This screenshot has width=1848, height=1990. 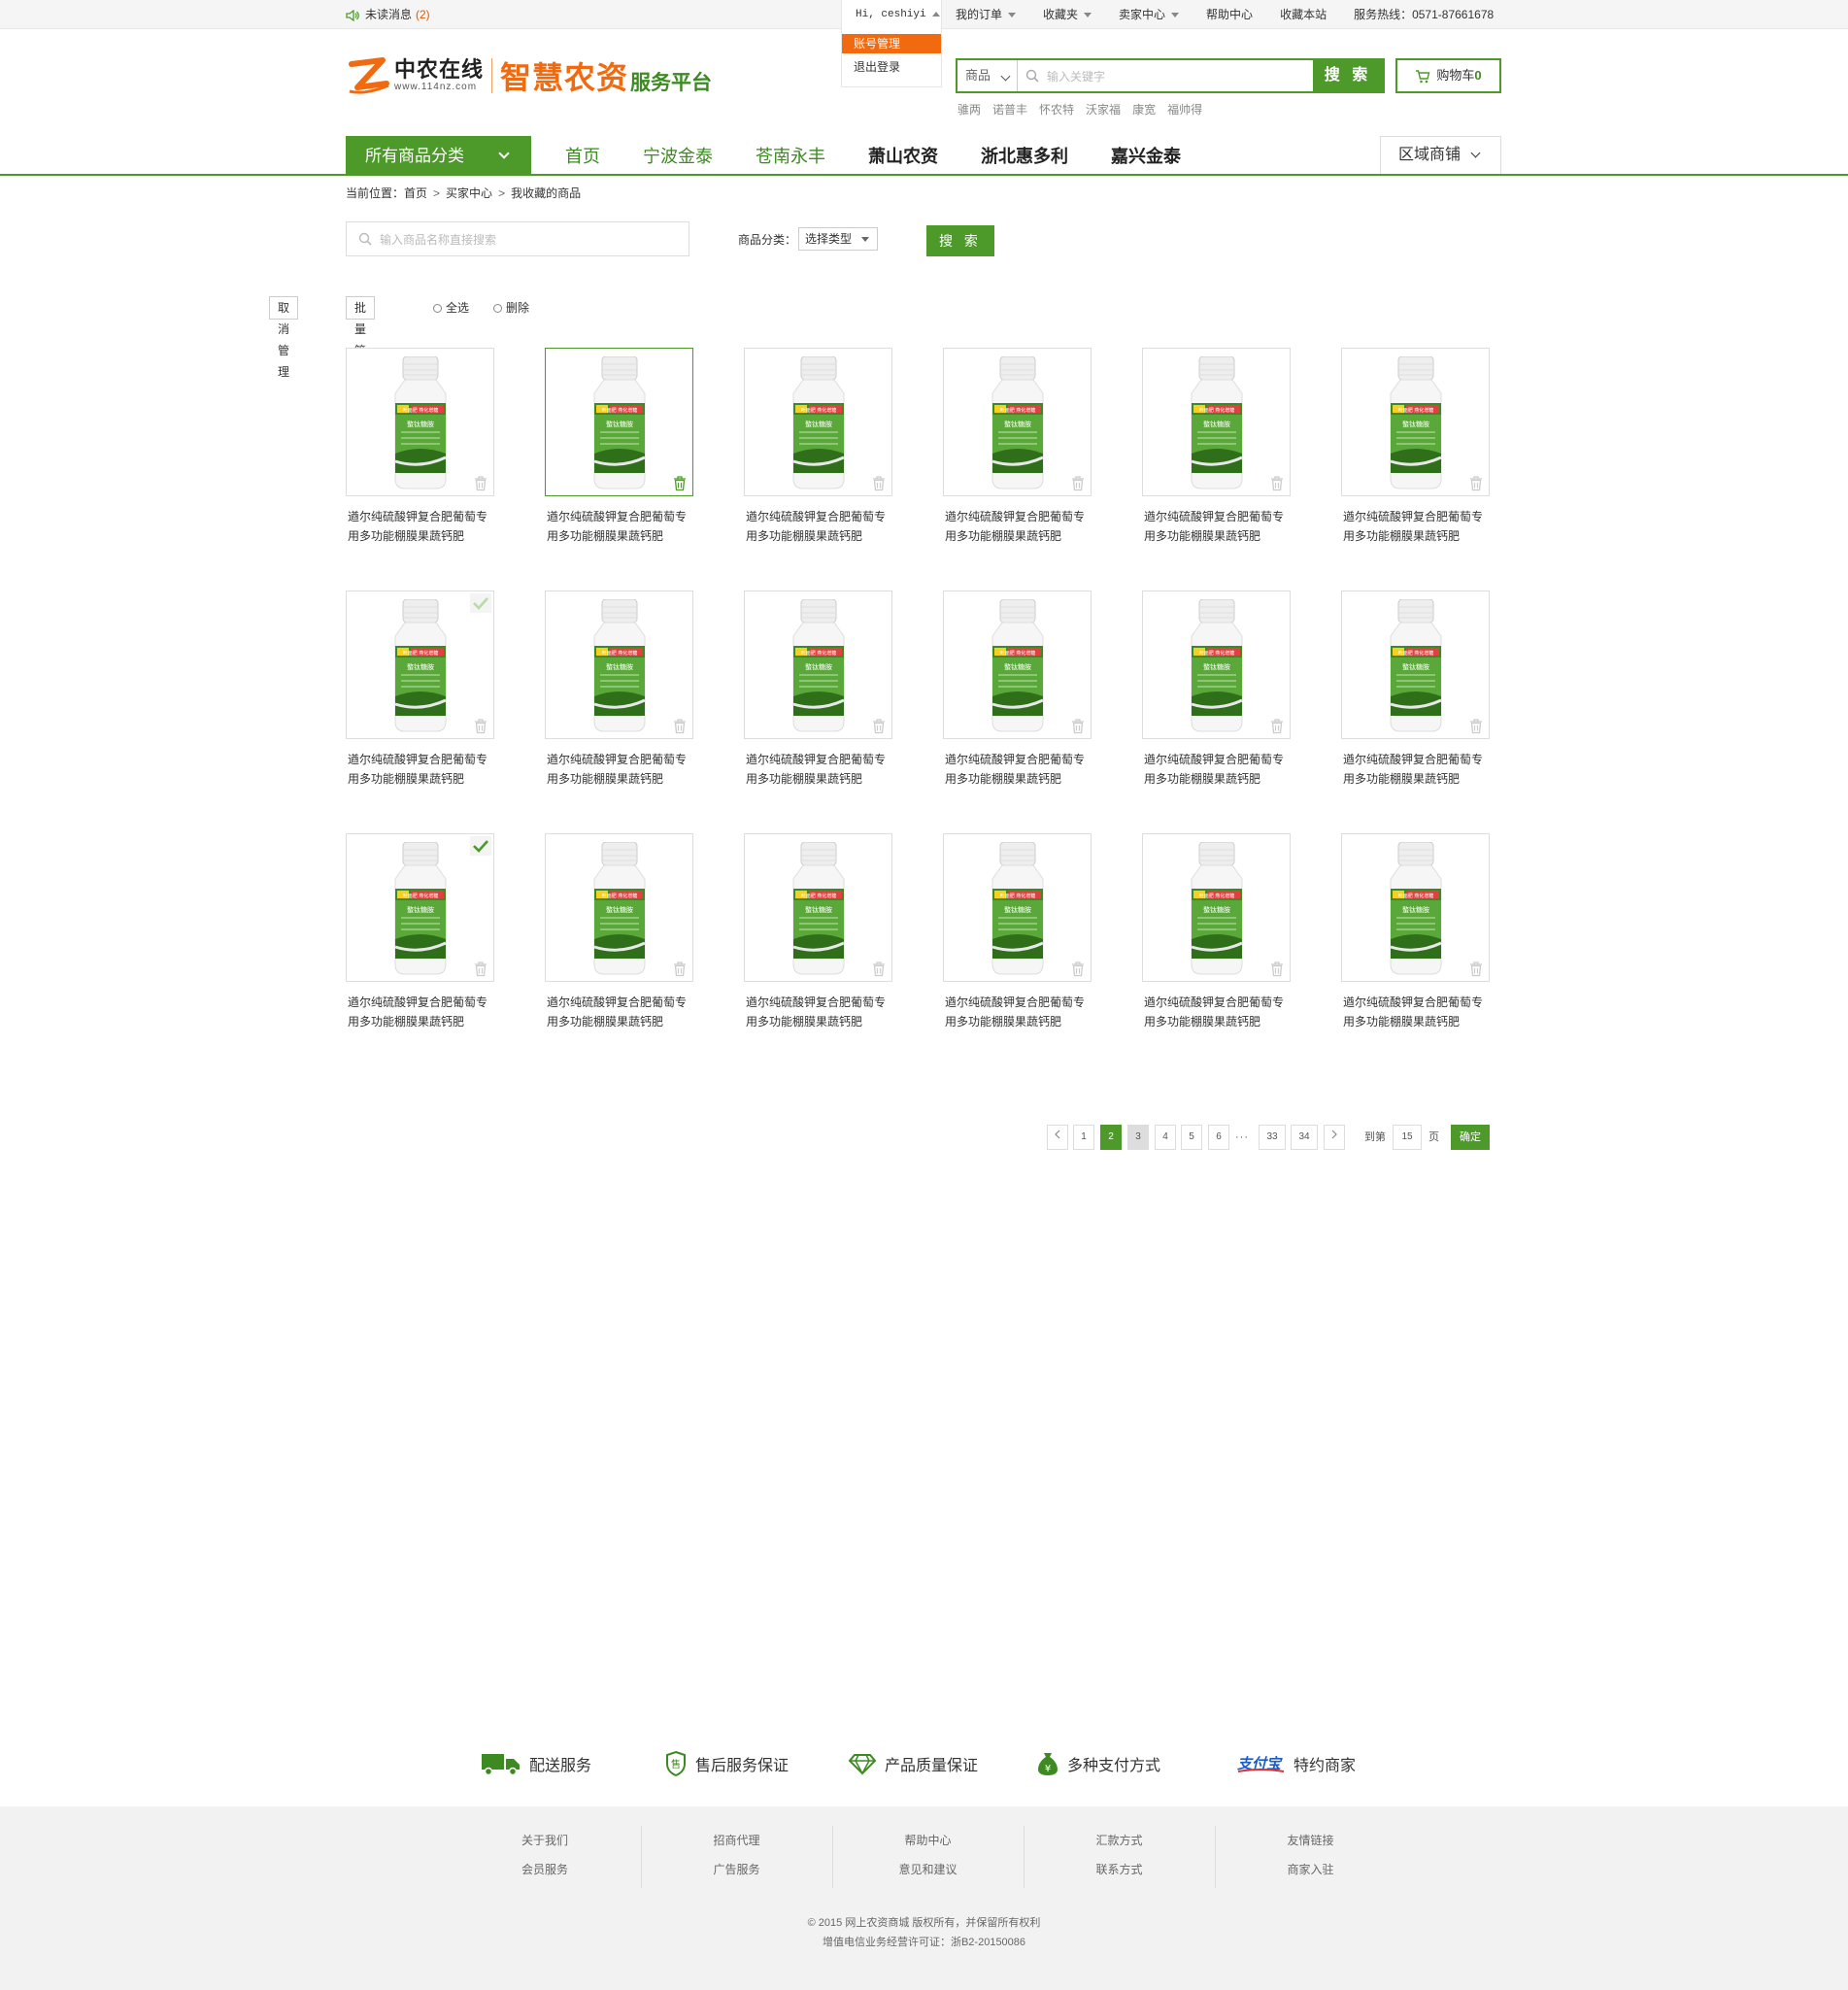 I want to click on site-logo: 中农在线 www.114nz.com 智慧农资 服务平台, so click(x=529, y=75).